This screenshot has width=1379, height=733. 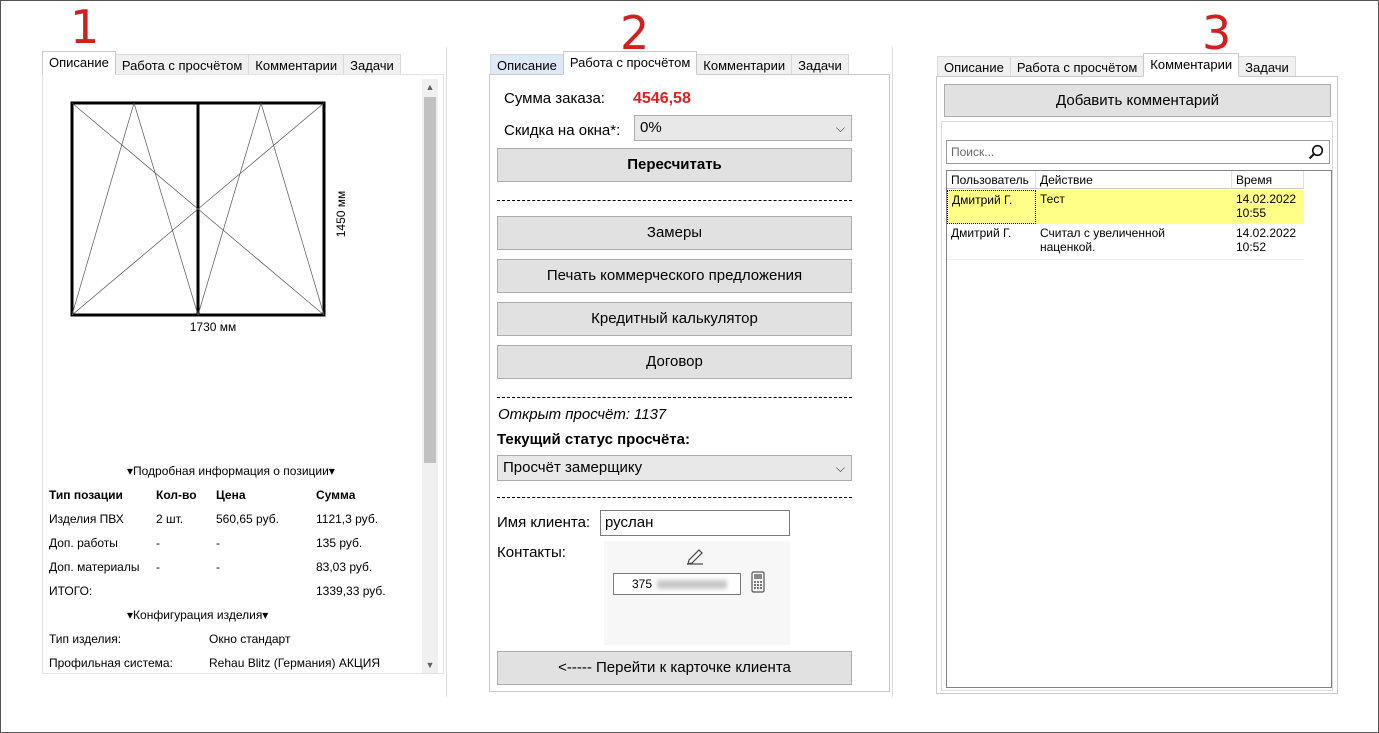 What do you see at coordinates (642, 584) in the screenshot?
I see `phone-value: 375` at bounding box center [642, 584].